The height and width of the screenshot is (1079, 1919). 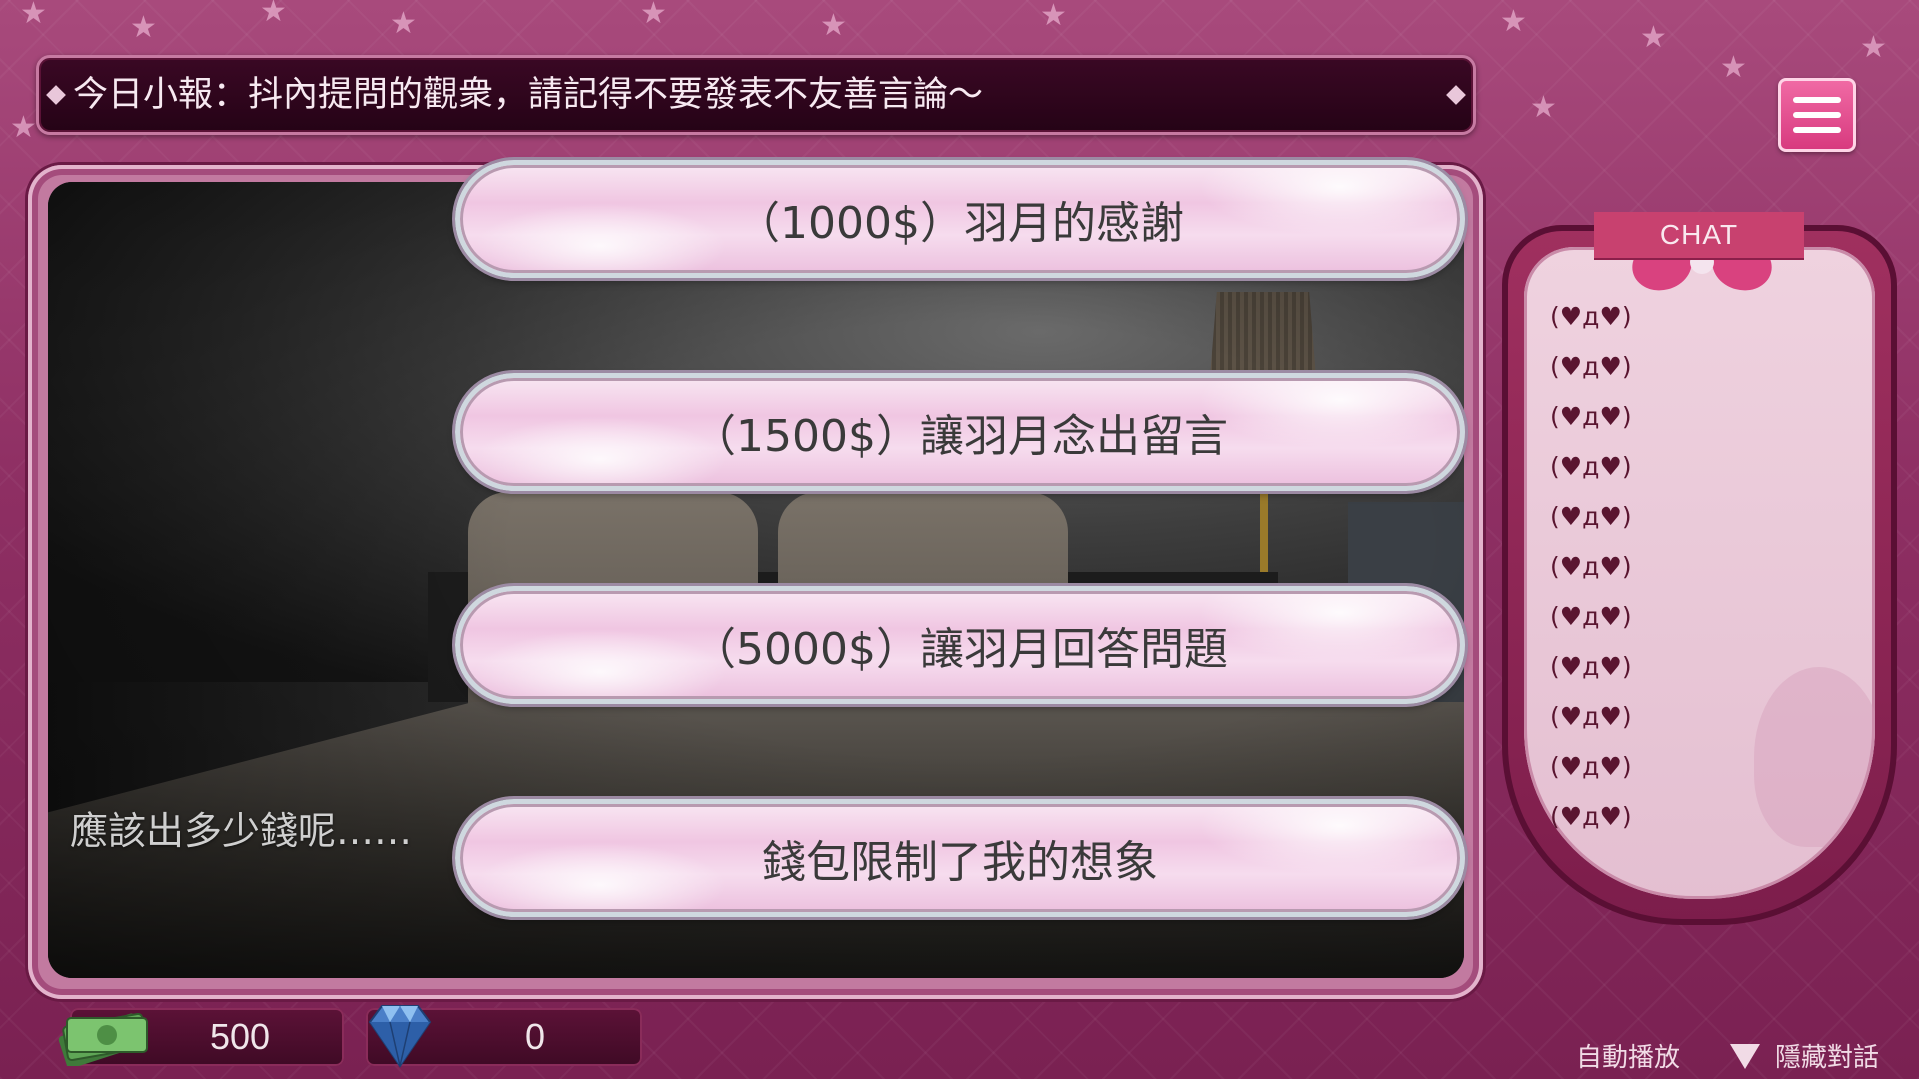 I want to click on news-ticker: 今日小報：抖內提問的觀衆，請記得不要發表不友善言論～, so click(x=756, y=95).